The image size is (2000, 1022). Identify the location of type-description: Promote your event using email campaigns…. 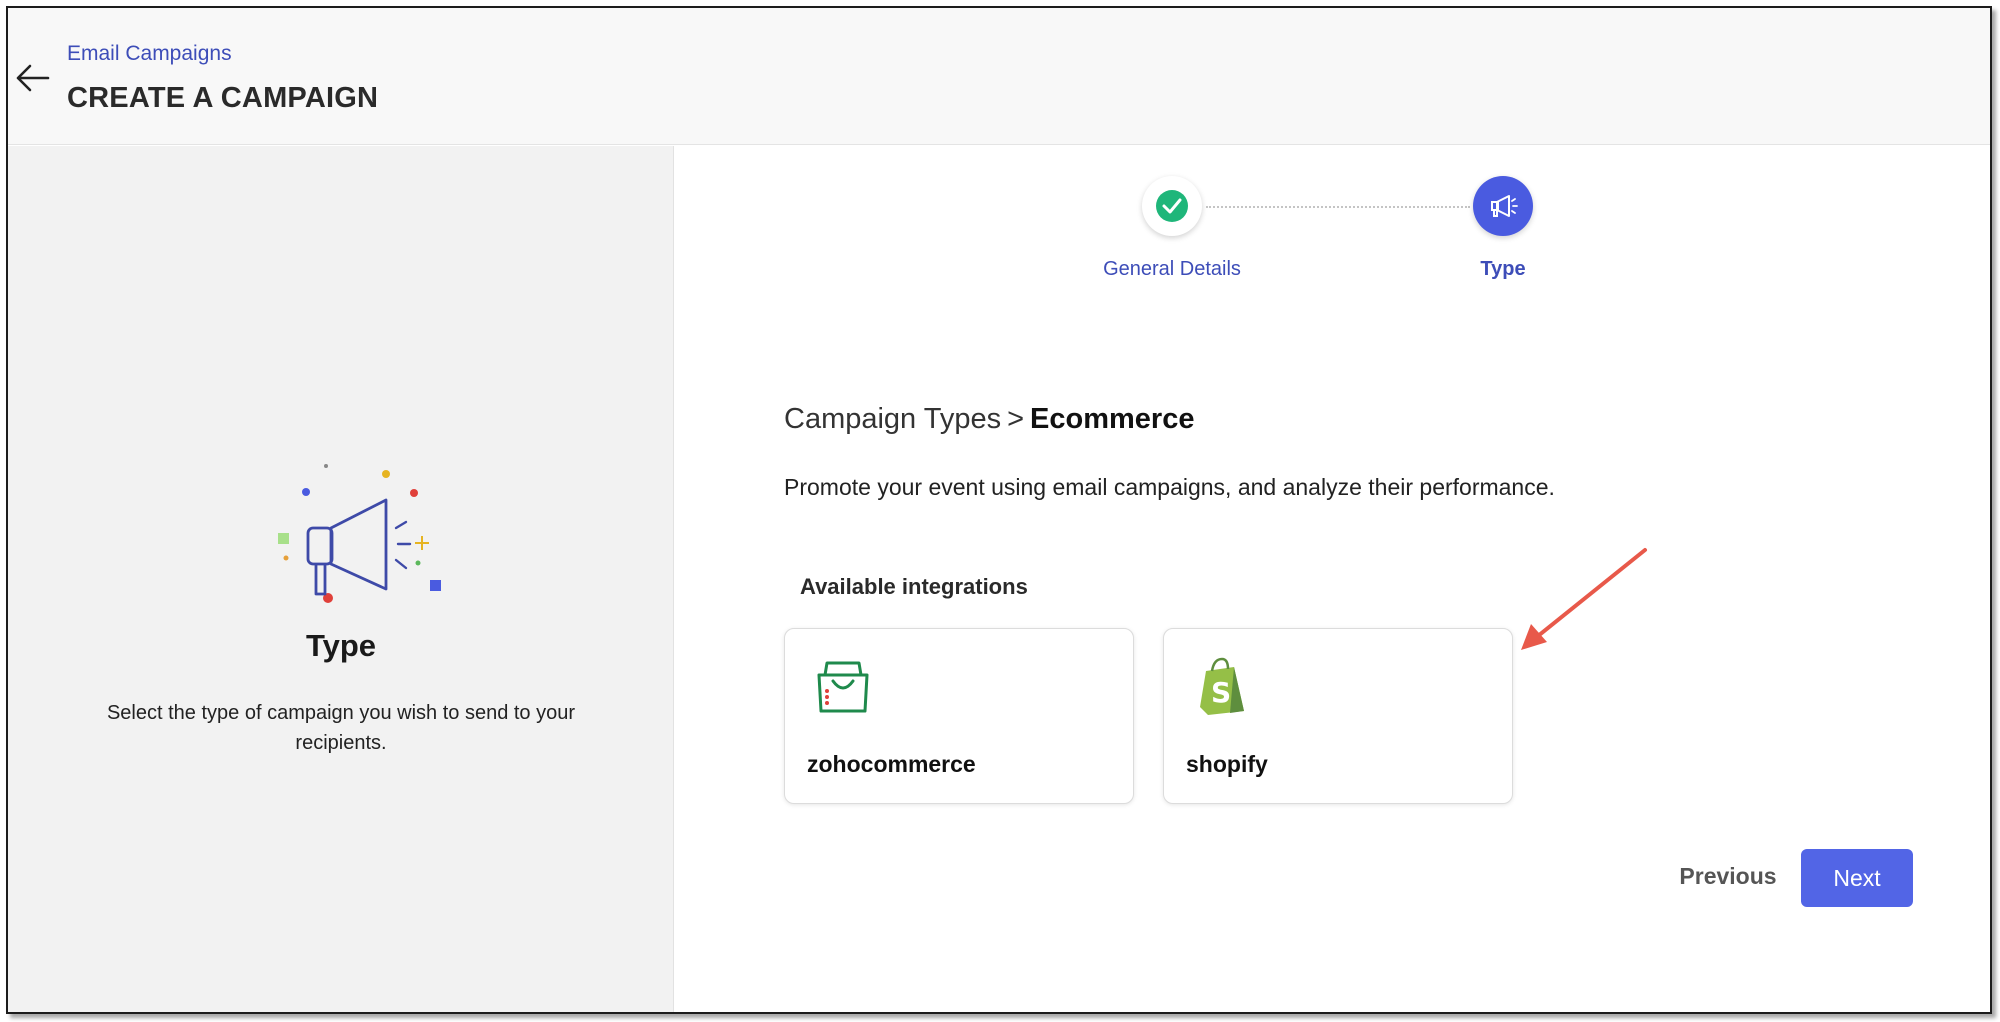
(1169, 487).